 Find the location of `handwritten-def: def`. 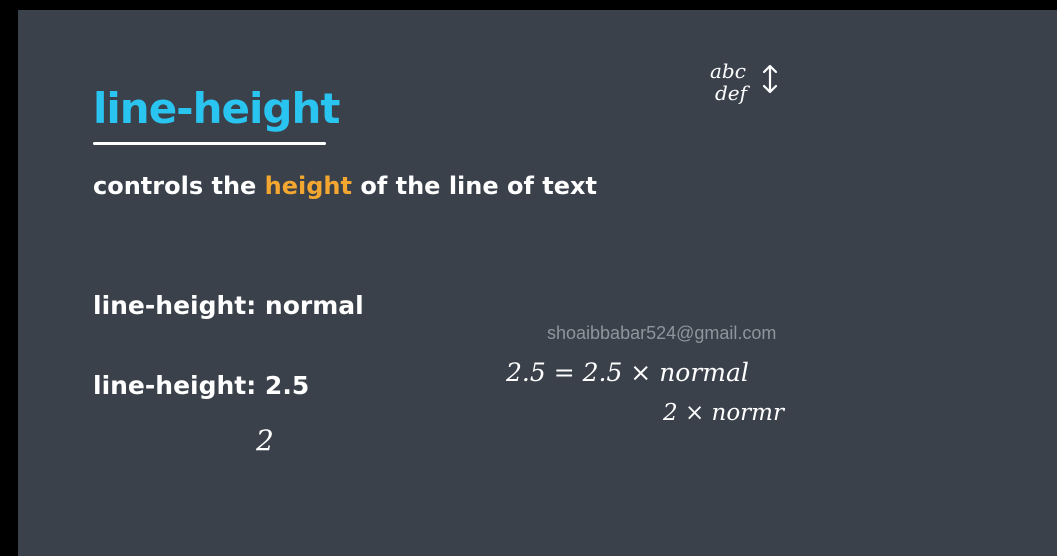

handwritten-def: def is located at coordinates (733, 93).